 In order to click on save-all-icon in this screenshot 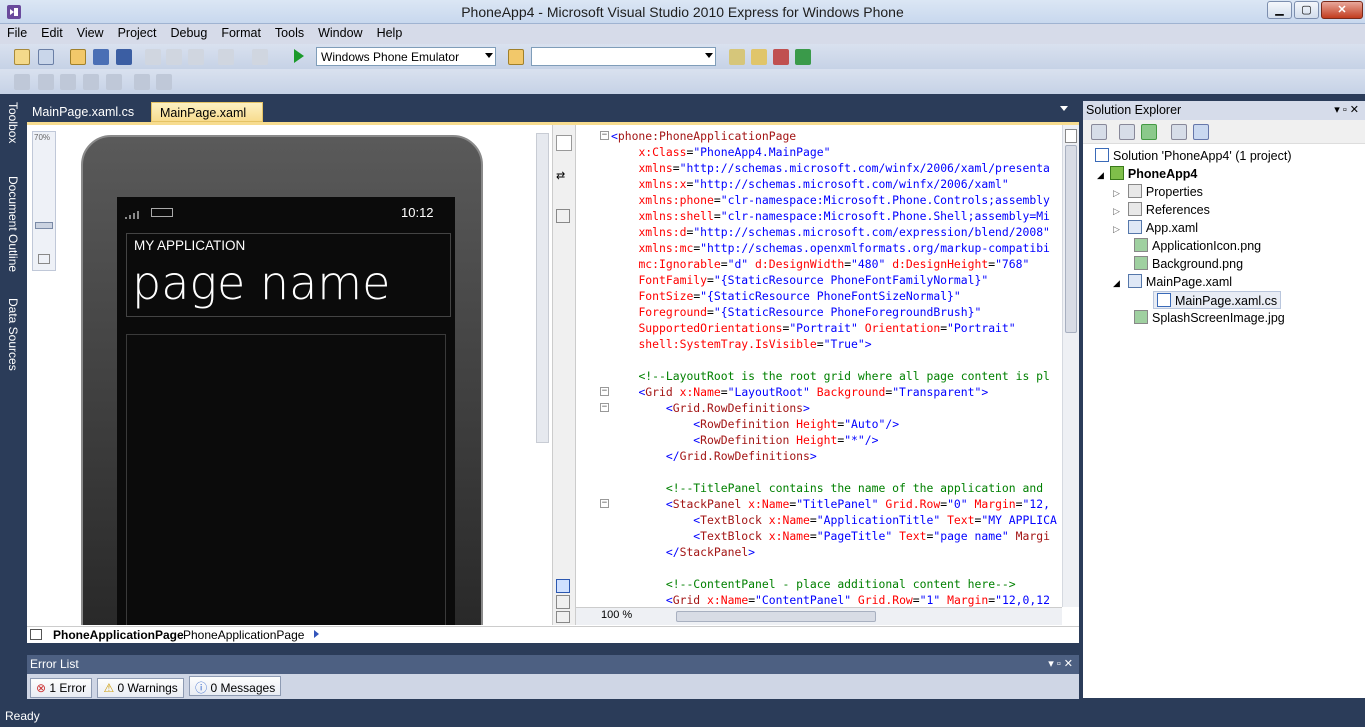, I will do `click(124, 57)`.